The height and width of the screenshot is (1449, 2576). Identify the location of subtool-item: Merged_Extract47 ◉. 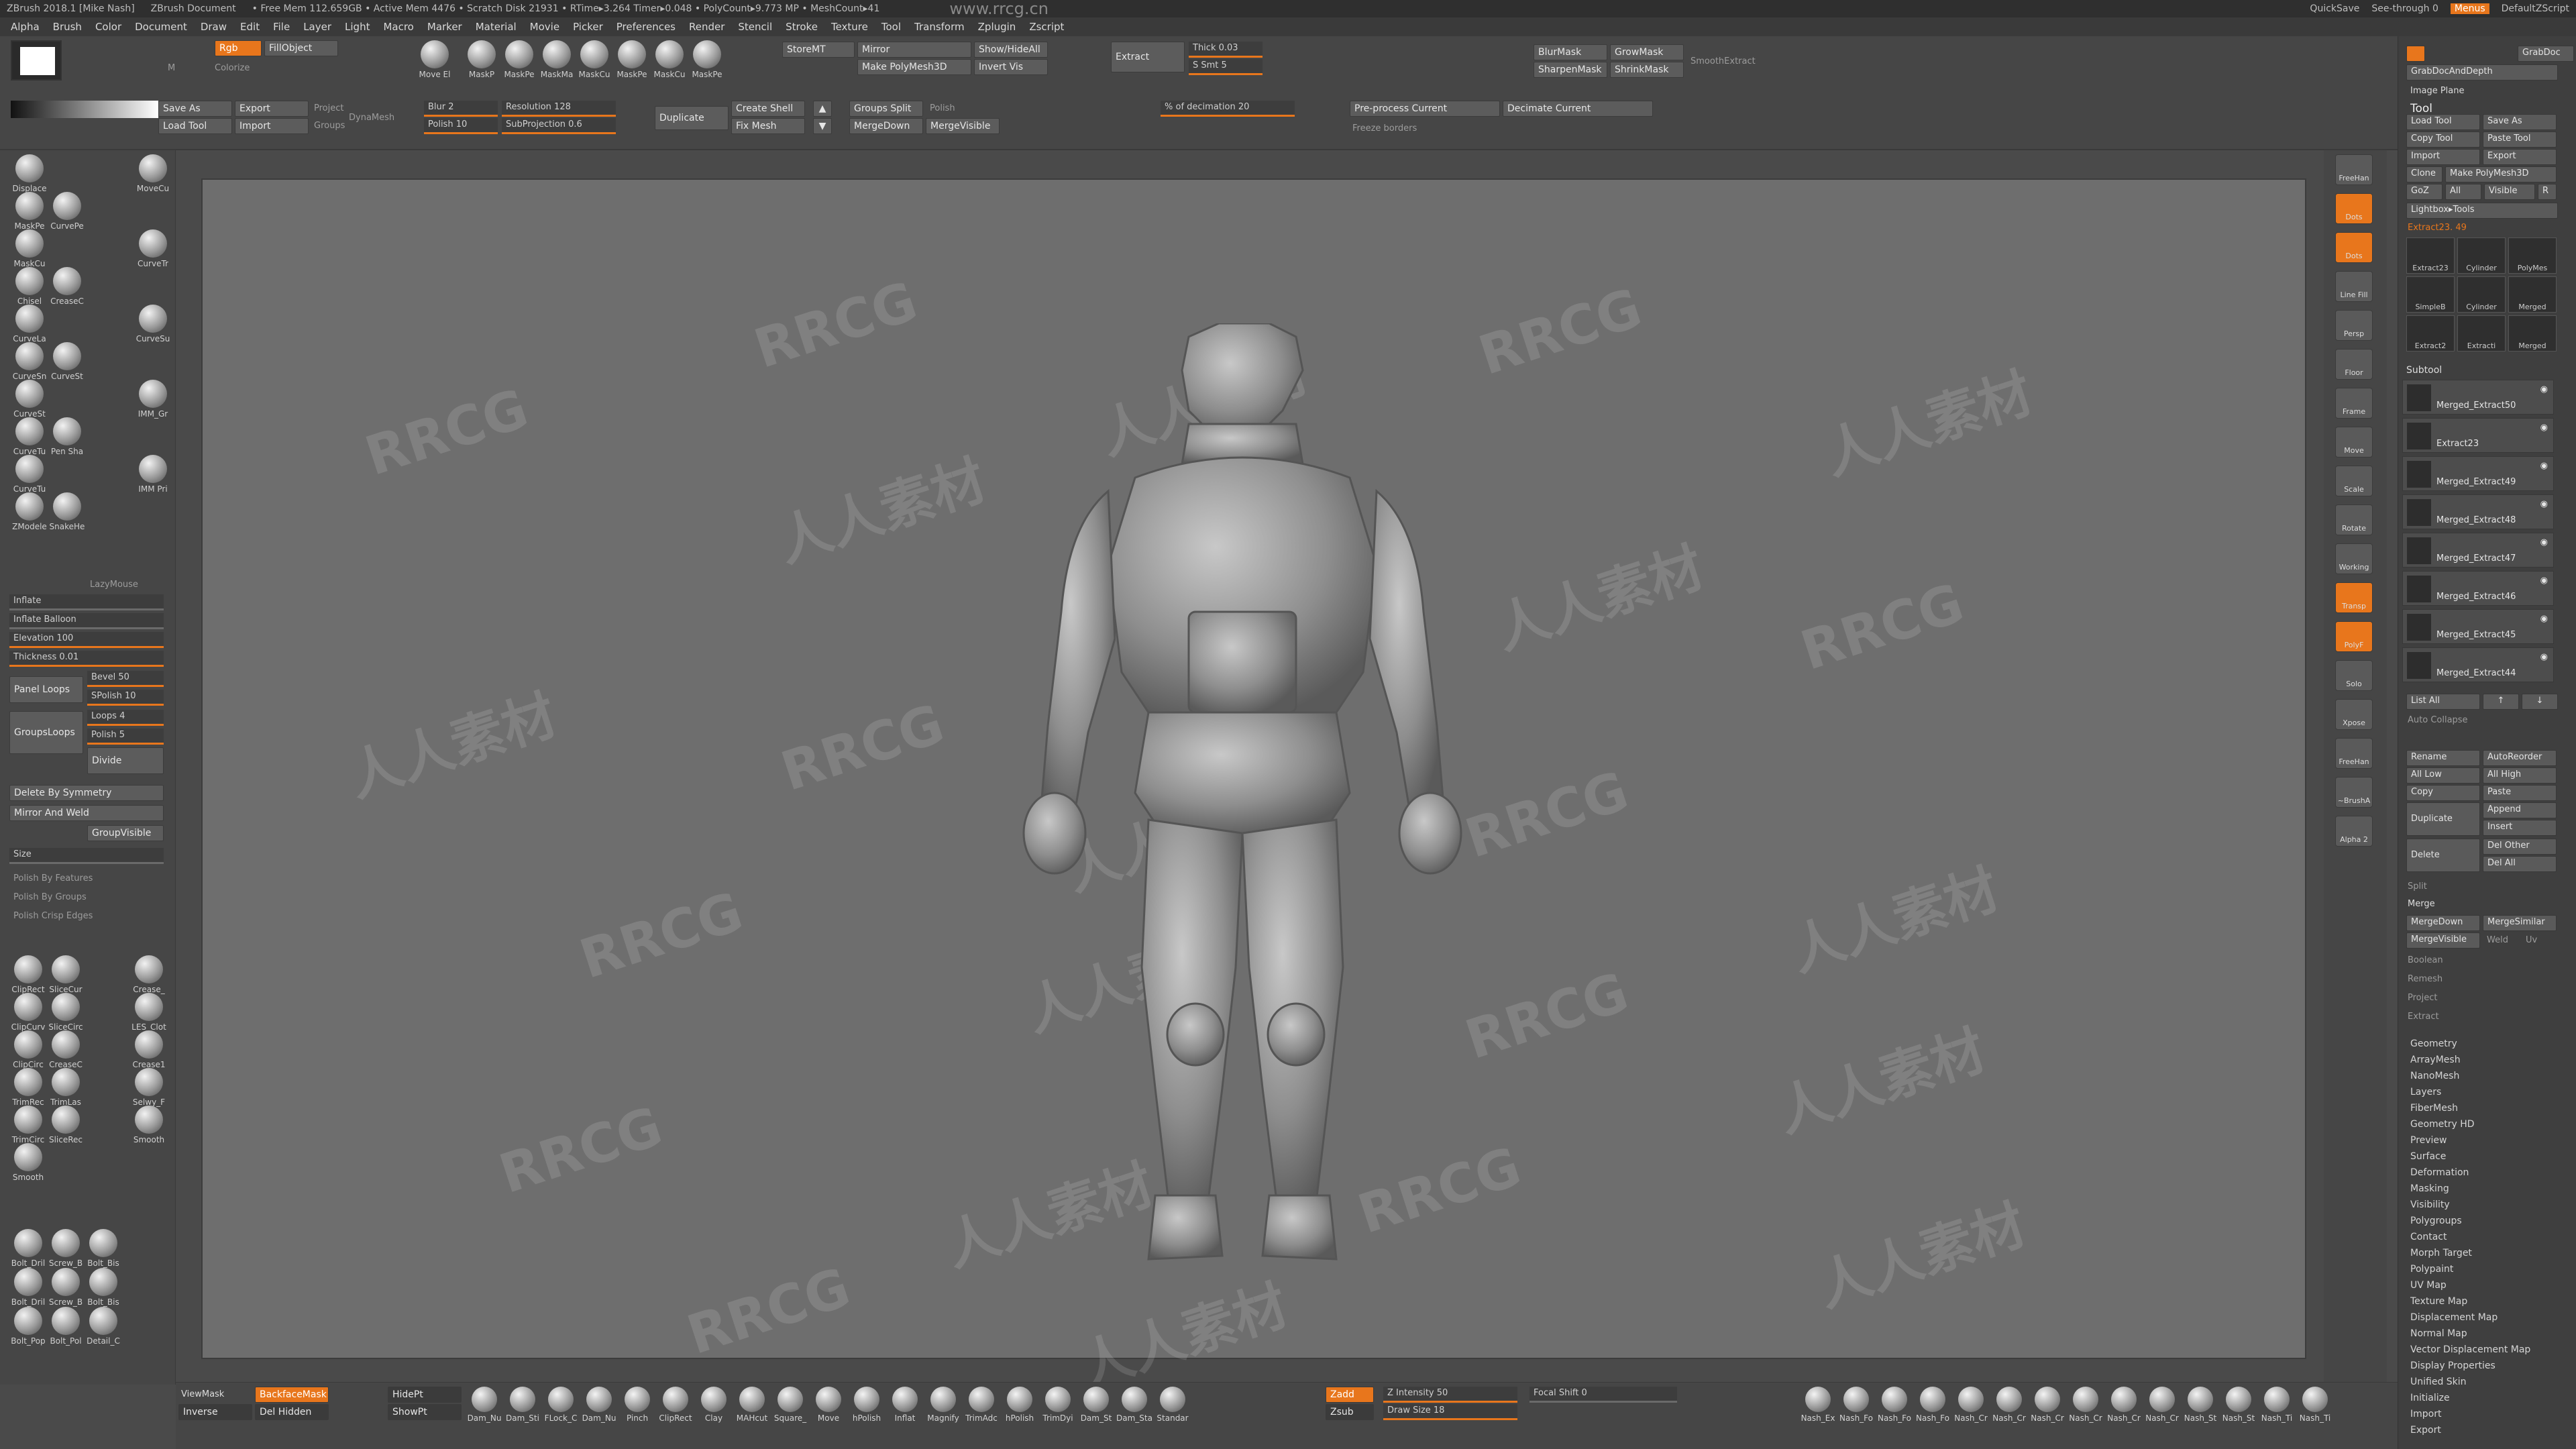
(2478, 550).